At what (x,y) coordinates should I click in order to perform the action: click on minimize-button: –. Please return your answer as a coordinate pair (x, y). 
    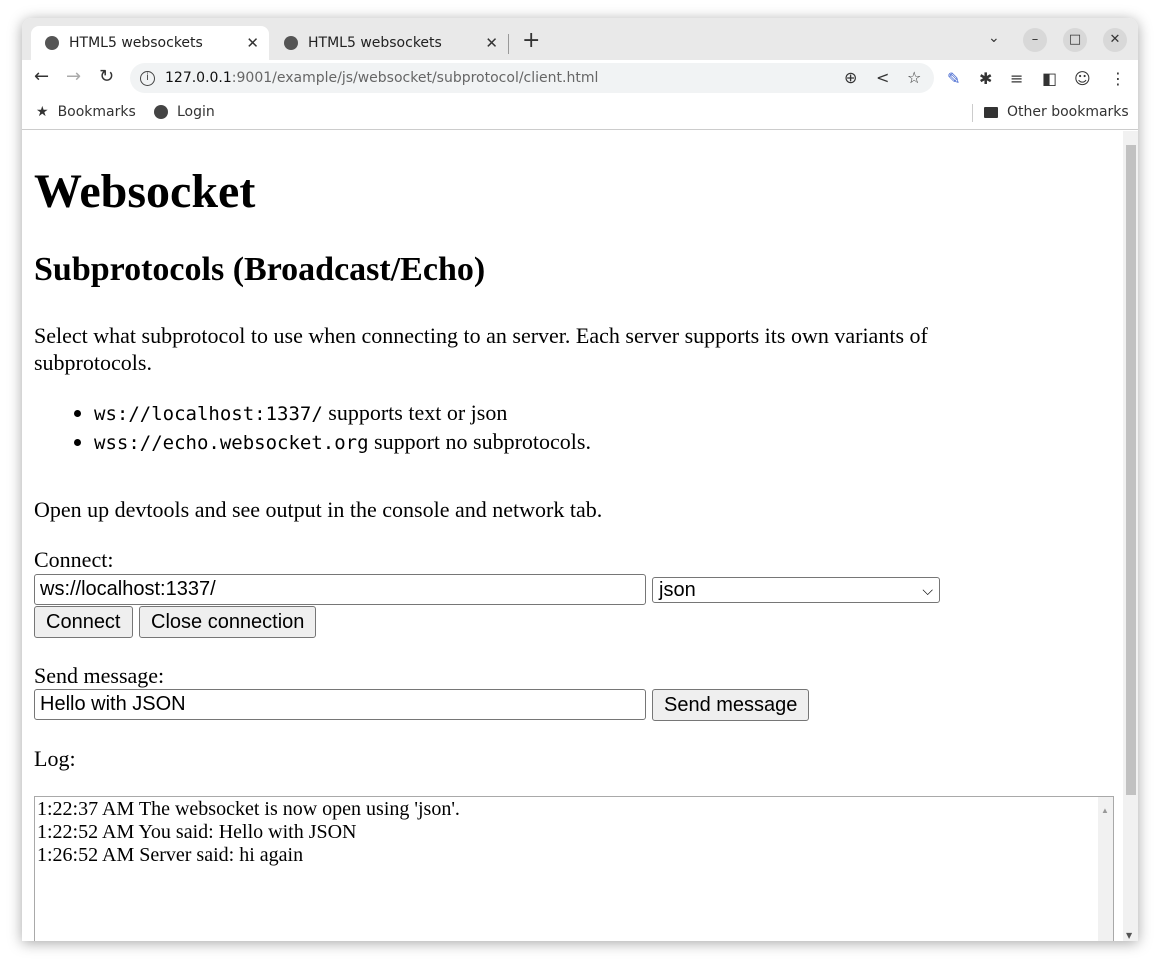
    Looking at the image, I should click on (1035, 40).